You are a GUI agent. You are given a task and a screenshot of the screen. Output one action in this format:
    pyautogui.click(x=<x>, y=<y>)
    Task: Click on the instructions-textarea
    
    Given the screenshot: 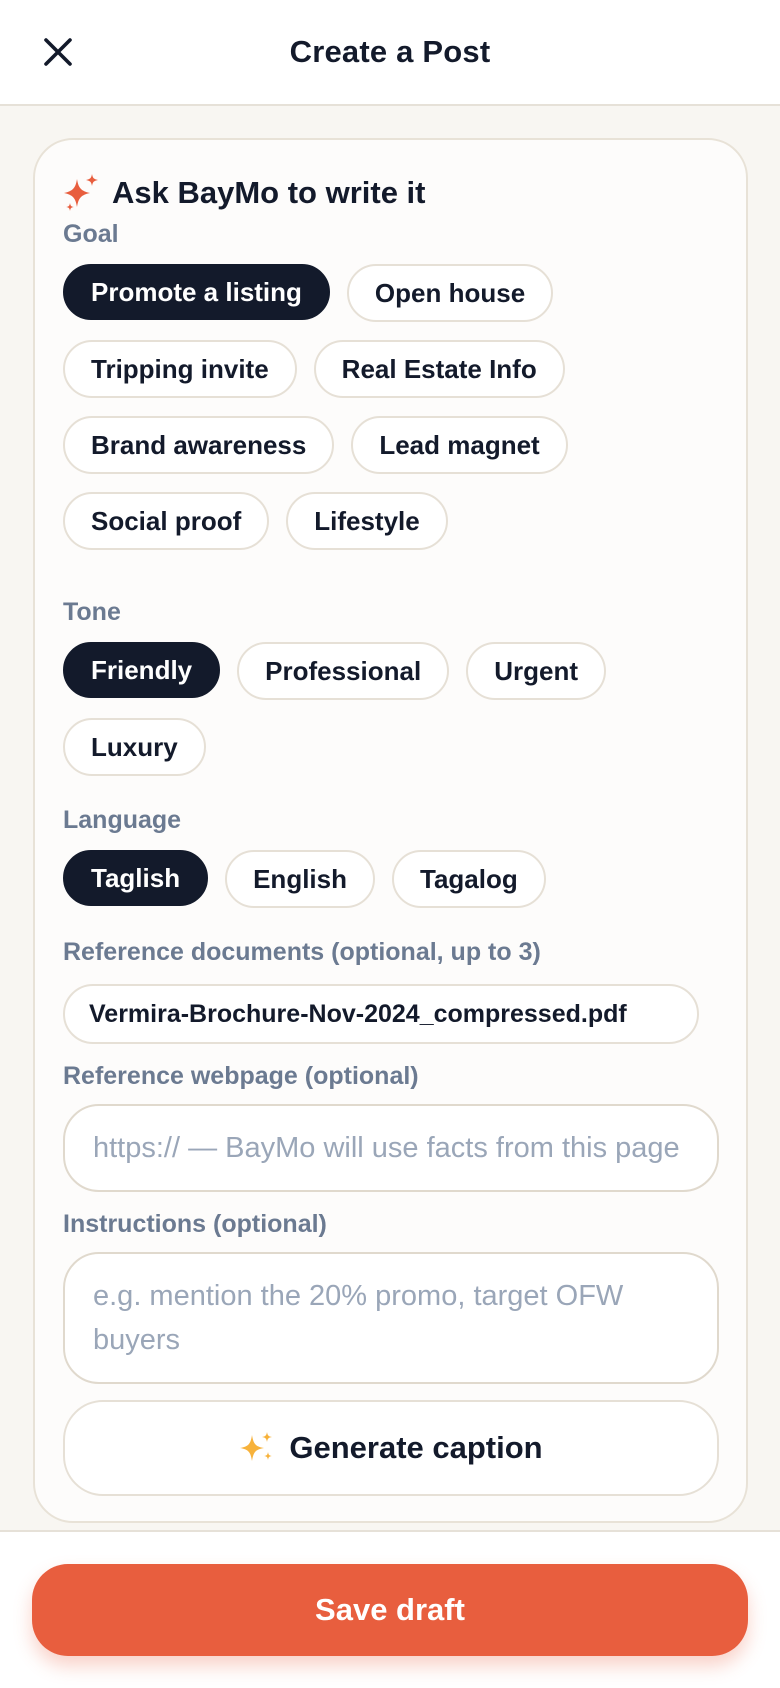 What is the action you would take?
    pyautogui.click(x=391, y=1318)
    